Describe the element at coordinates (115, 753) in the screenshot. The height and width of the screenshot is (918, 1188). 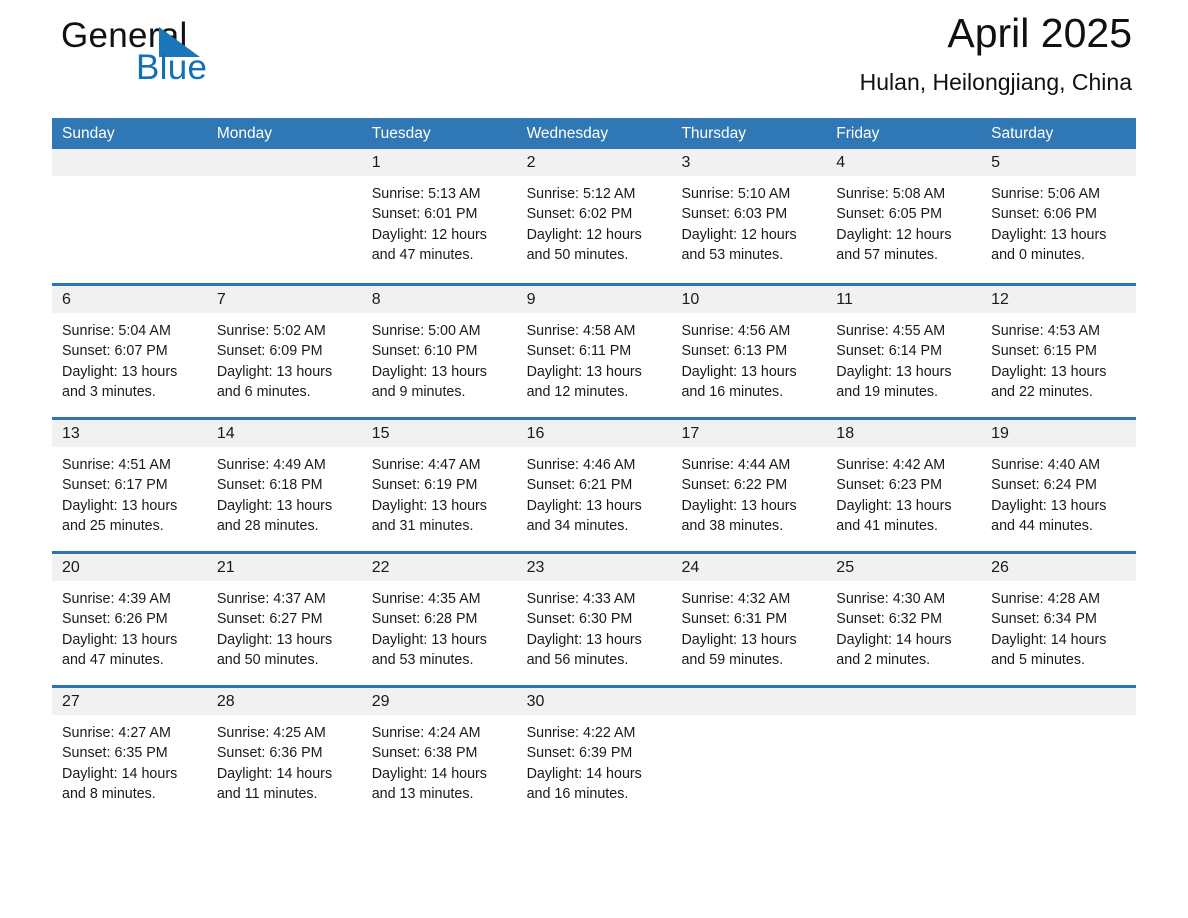
I see `day-detail-line: Sunset: 6:35 PM` at that location.